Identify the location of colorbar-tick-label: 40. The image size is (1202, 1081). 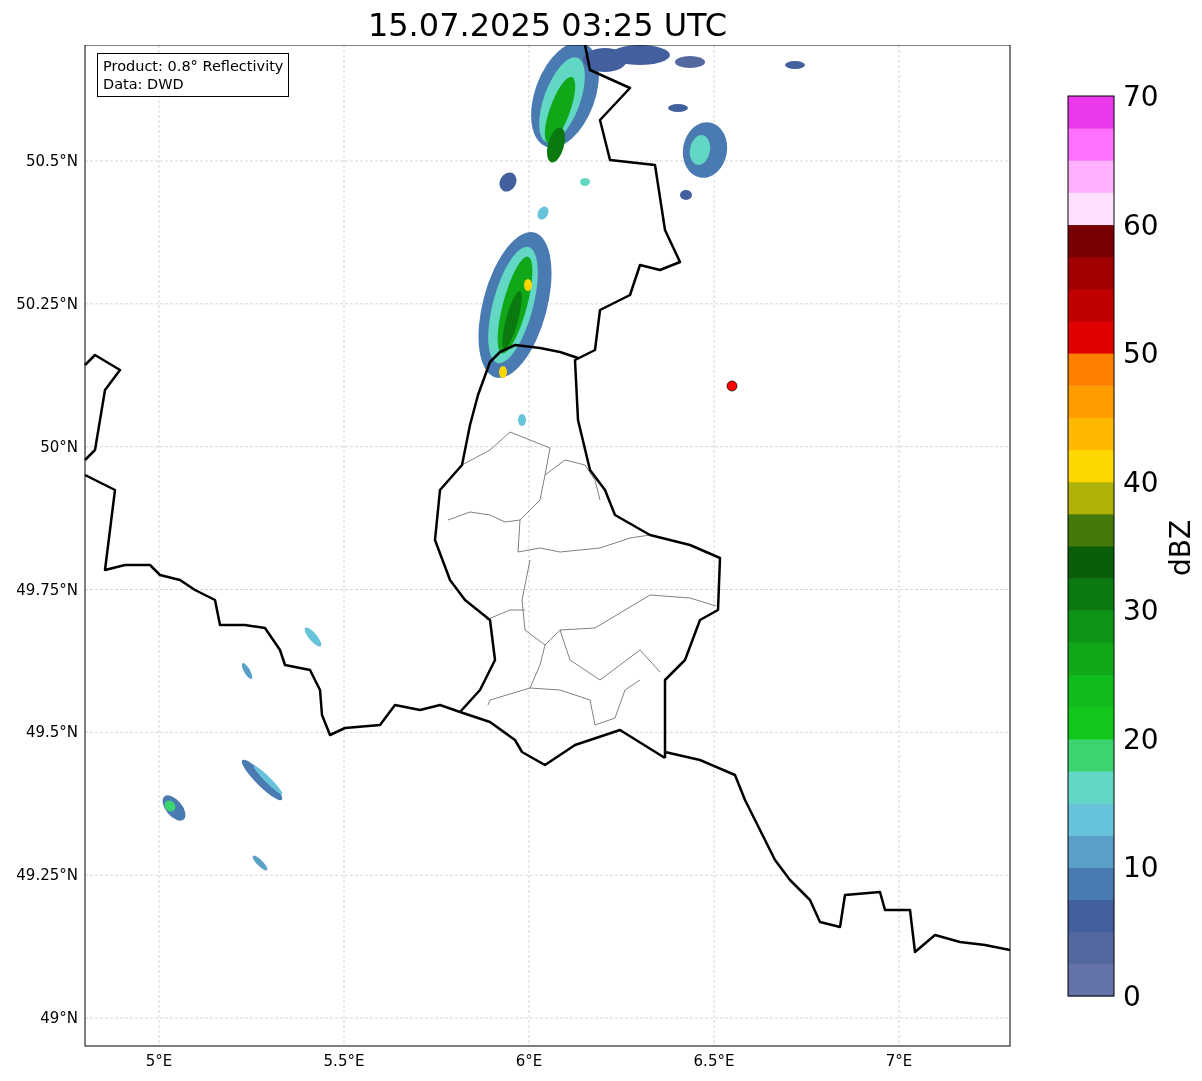
(1141, 482).